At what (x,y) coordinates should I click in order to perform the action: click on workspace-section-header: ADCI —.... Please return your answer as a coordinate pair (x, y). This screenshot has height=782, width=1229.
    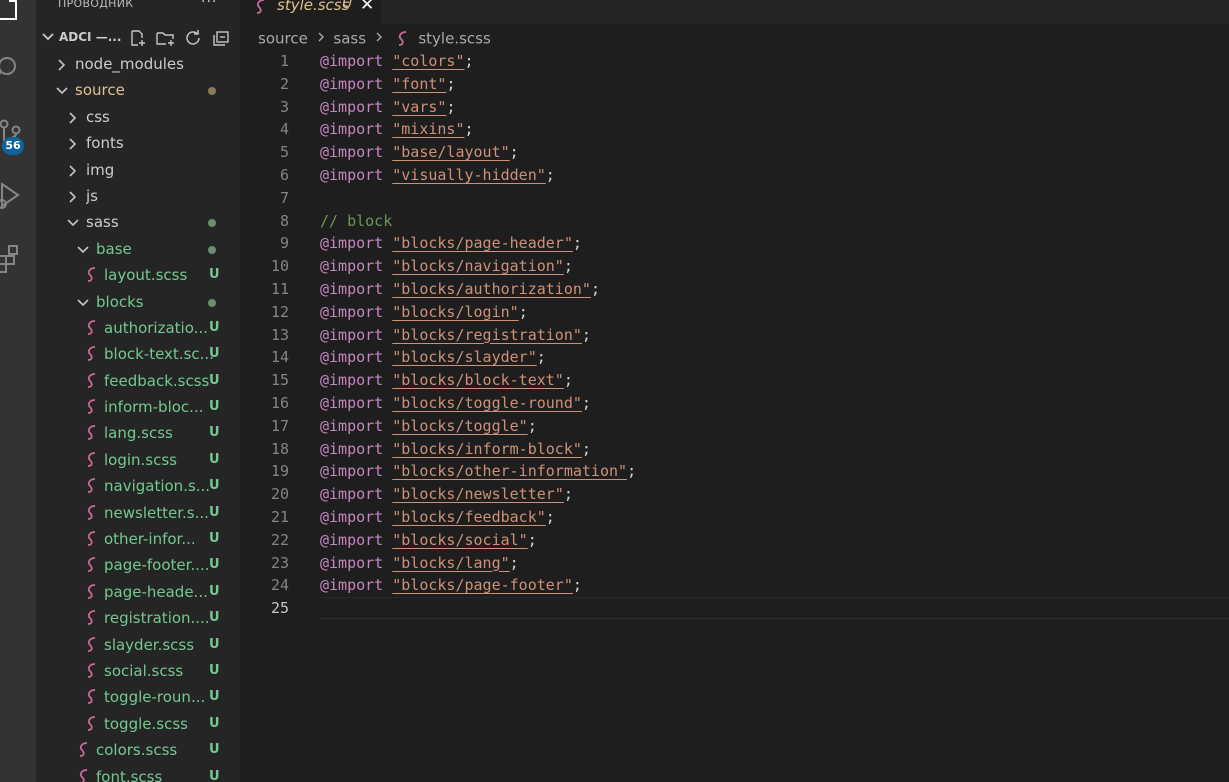
    Looking at the image, I should click on (138, 38).